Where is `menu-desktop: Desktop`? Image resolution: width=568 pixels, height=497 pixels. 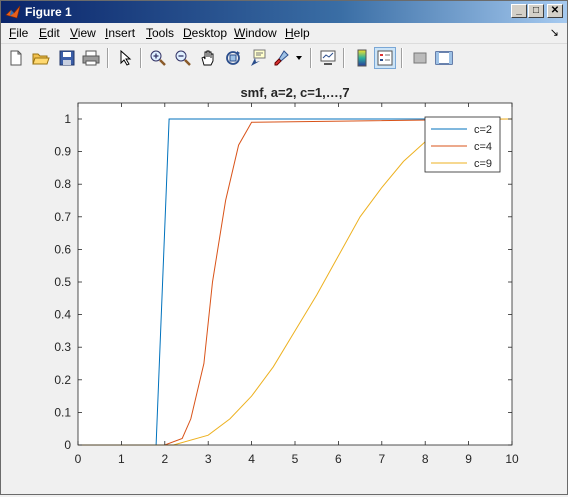 menu-desktop: Desktop is located at coordinates (205, 33).